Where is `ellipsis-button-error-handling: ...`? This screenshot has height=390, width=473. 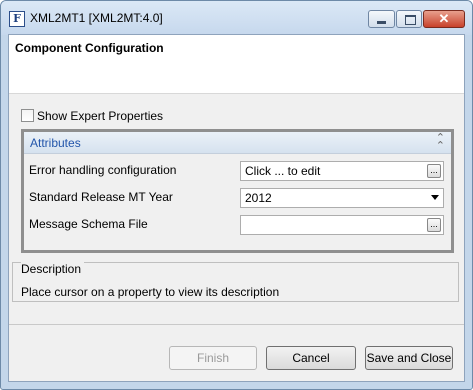 ellipsis-button-error-handling: ... is located at coordinates (434, 171).